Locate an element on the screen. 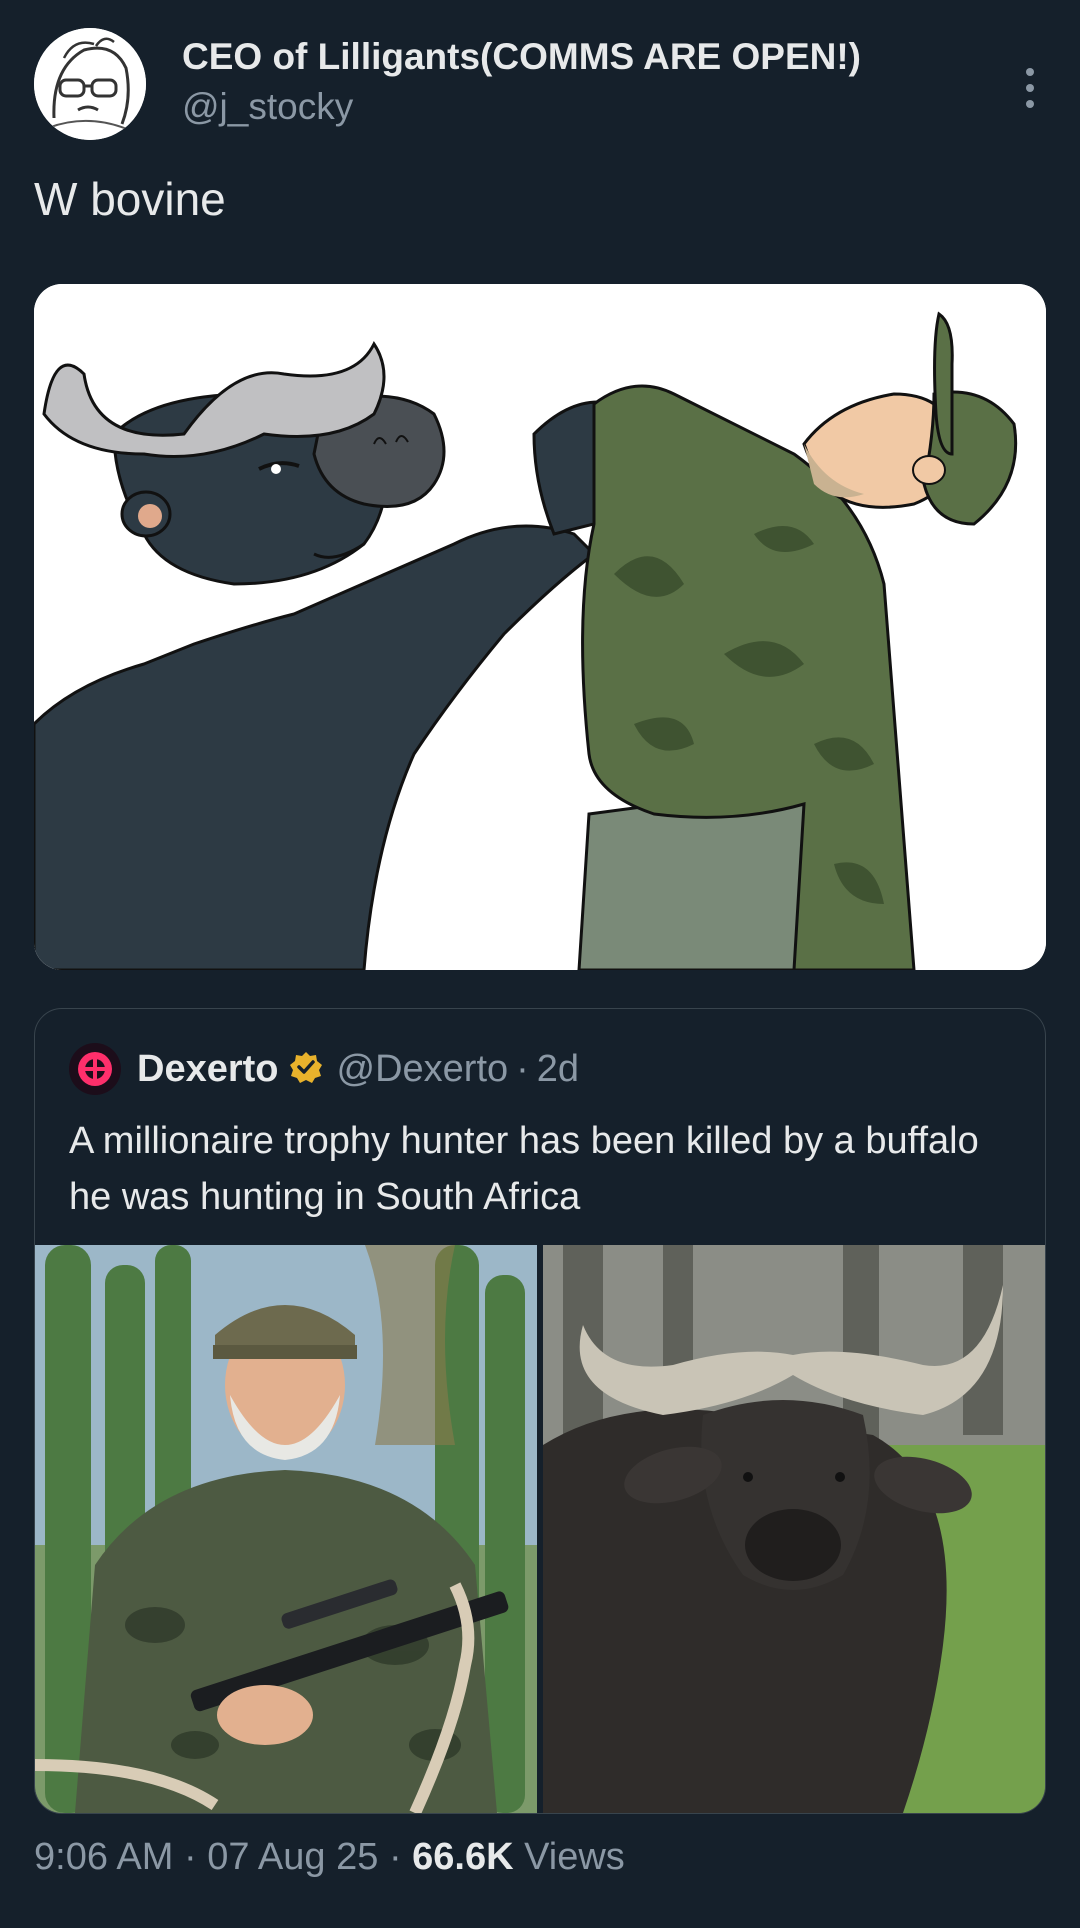 This screenshot has width=1080, height=1928. author-handle: @j_stocky is located at coordinates (267, 107).